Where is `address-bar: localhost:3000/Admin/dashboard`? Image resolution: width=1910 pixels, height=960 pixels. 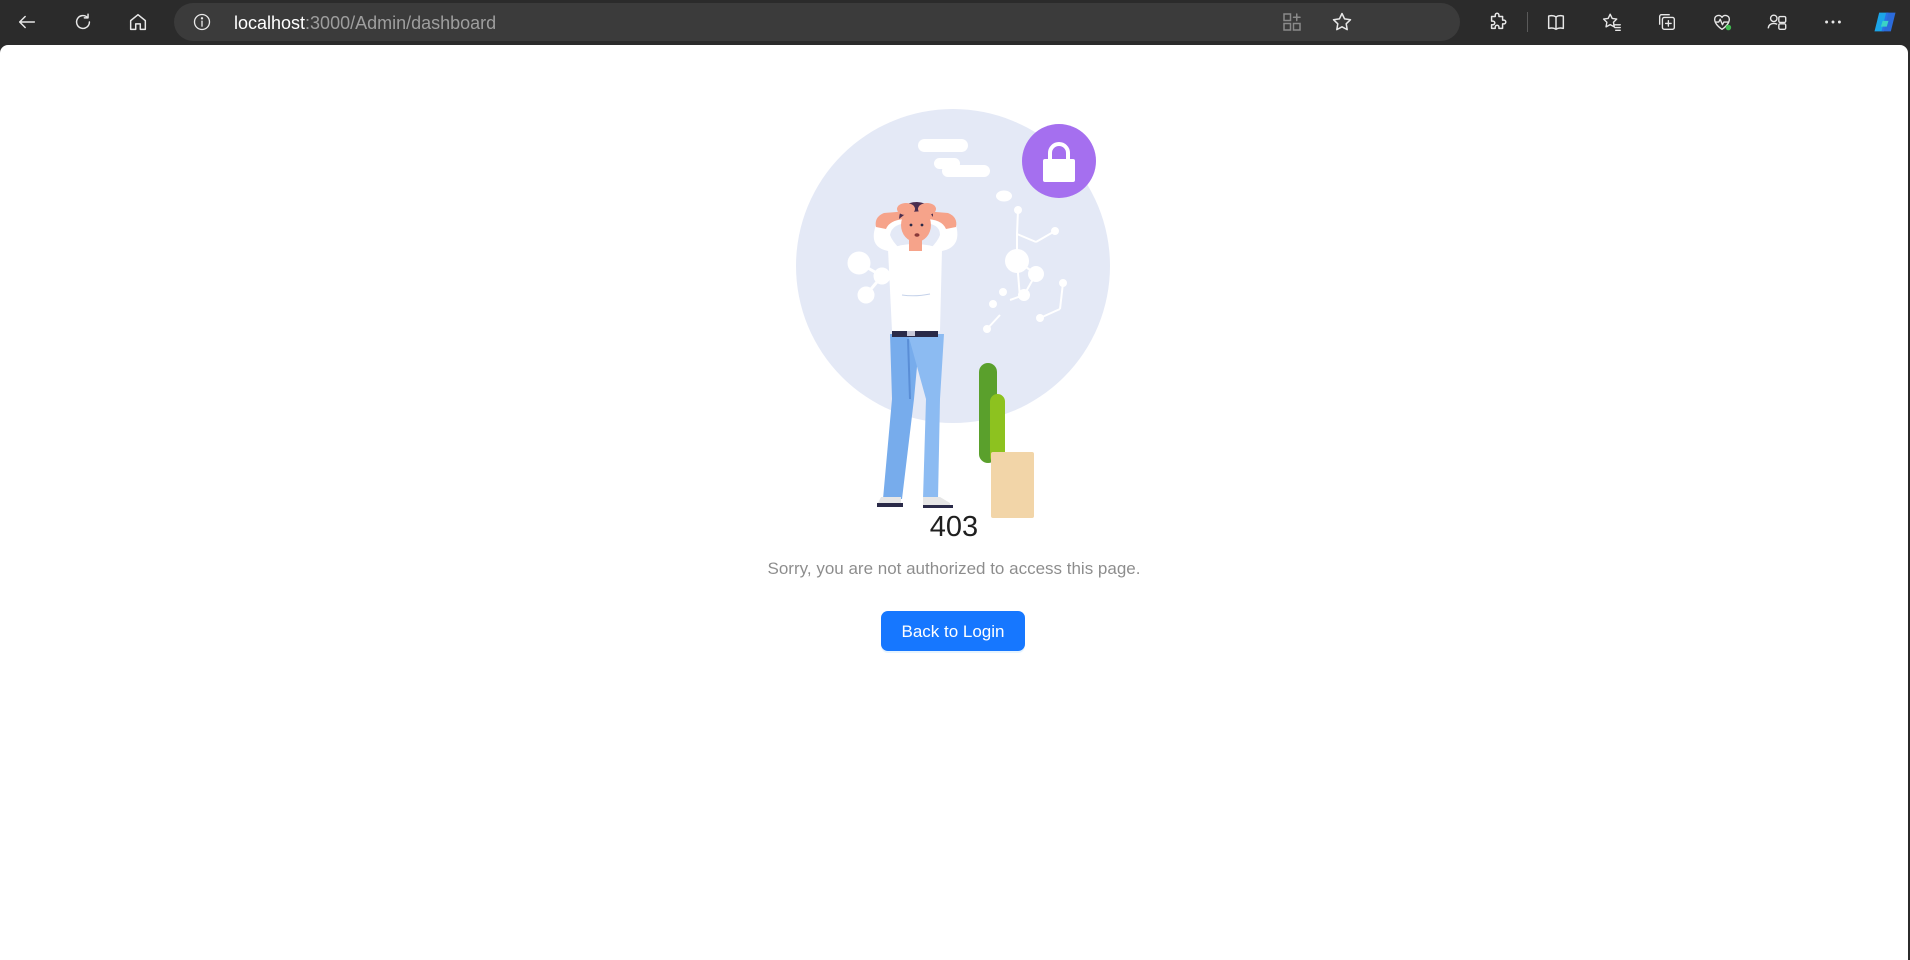
address-bar: localhost:3000/Admin/dashboard is located at coordinates (817, 22).